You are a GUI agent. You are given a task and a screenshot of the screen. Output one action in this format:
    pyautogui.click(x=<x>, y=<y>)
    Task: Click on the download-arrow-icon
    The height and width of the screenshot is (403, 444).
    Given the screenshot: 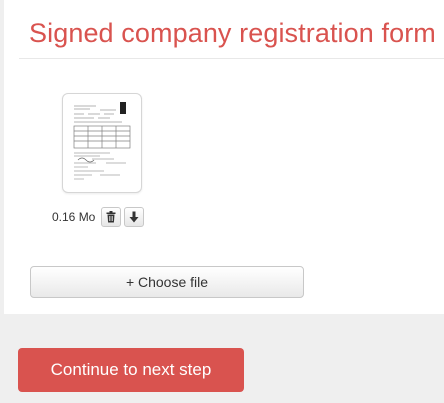 What is the action you would take?
    pyautogui.click(x=134, y=217)
    